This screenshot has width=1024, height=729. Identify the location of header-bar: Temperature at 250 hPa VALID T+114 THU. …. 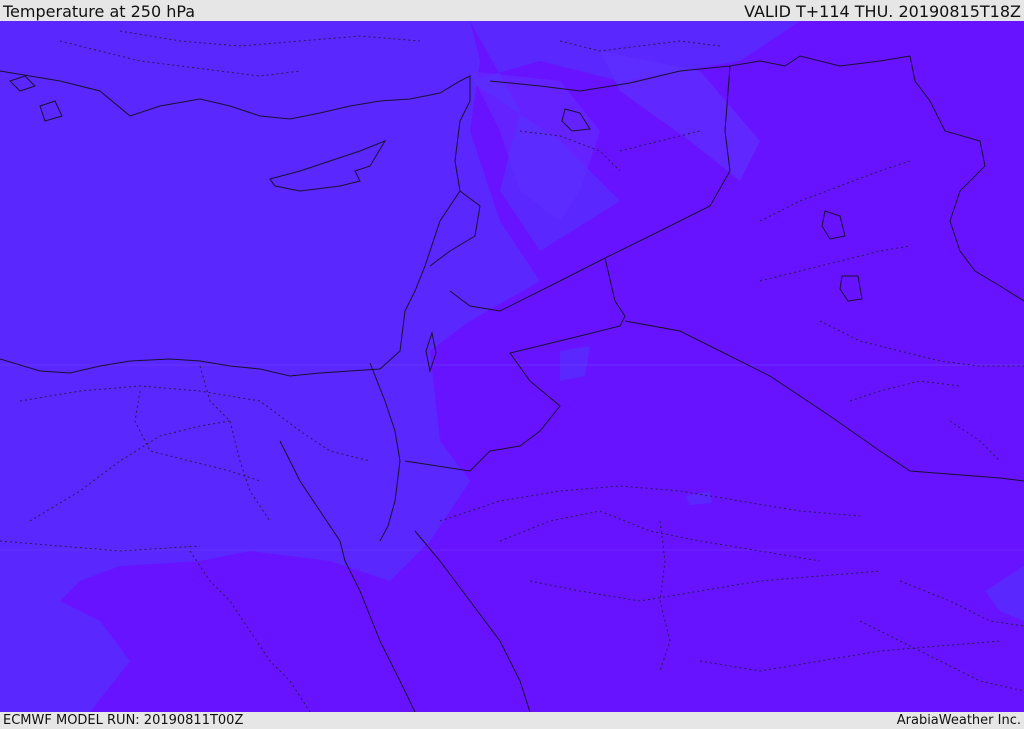
(512, 10).